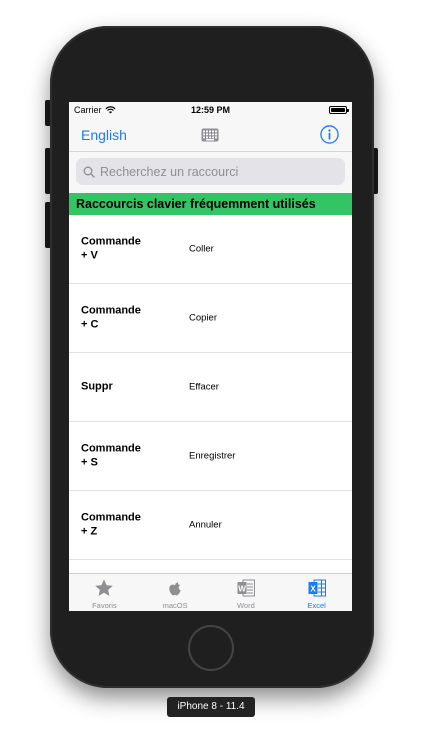 The image size is (422, 750). Describe the element at coordinates (211, 648) in the screenshot. I see `home-button` at that location.